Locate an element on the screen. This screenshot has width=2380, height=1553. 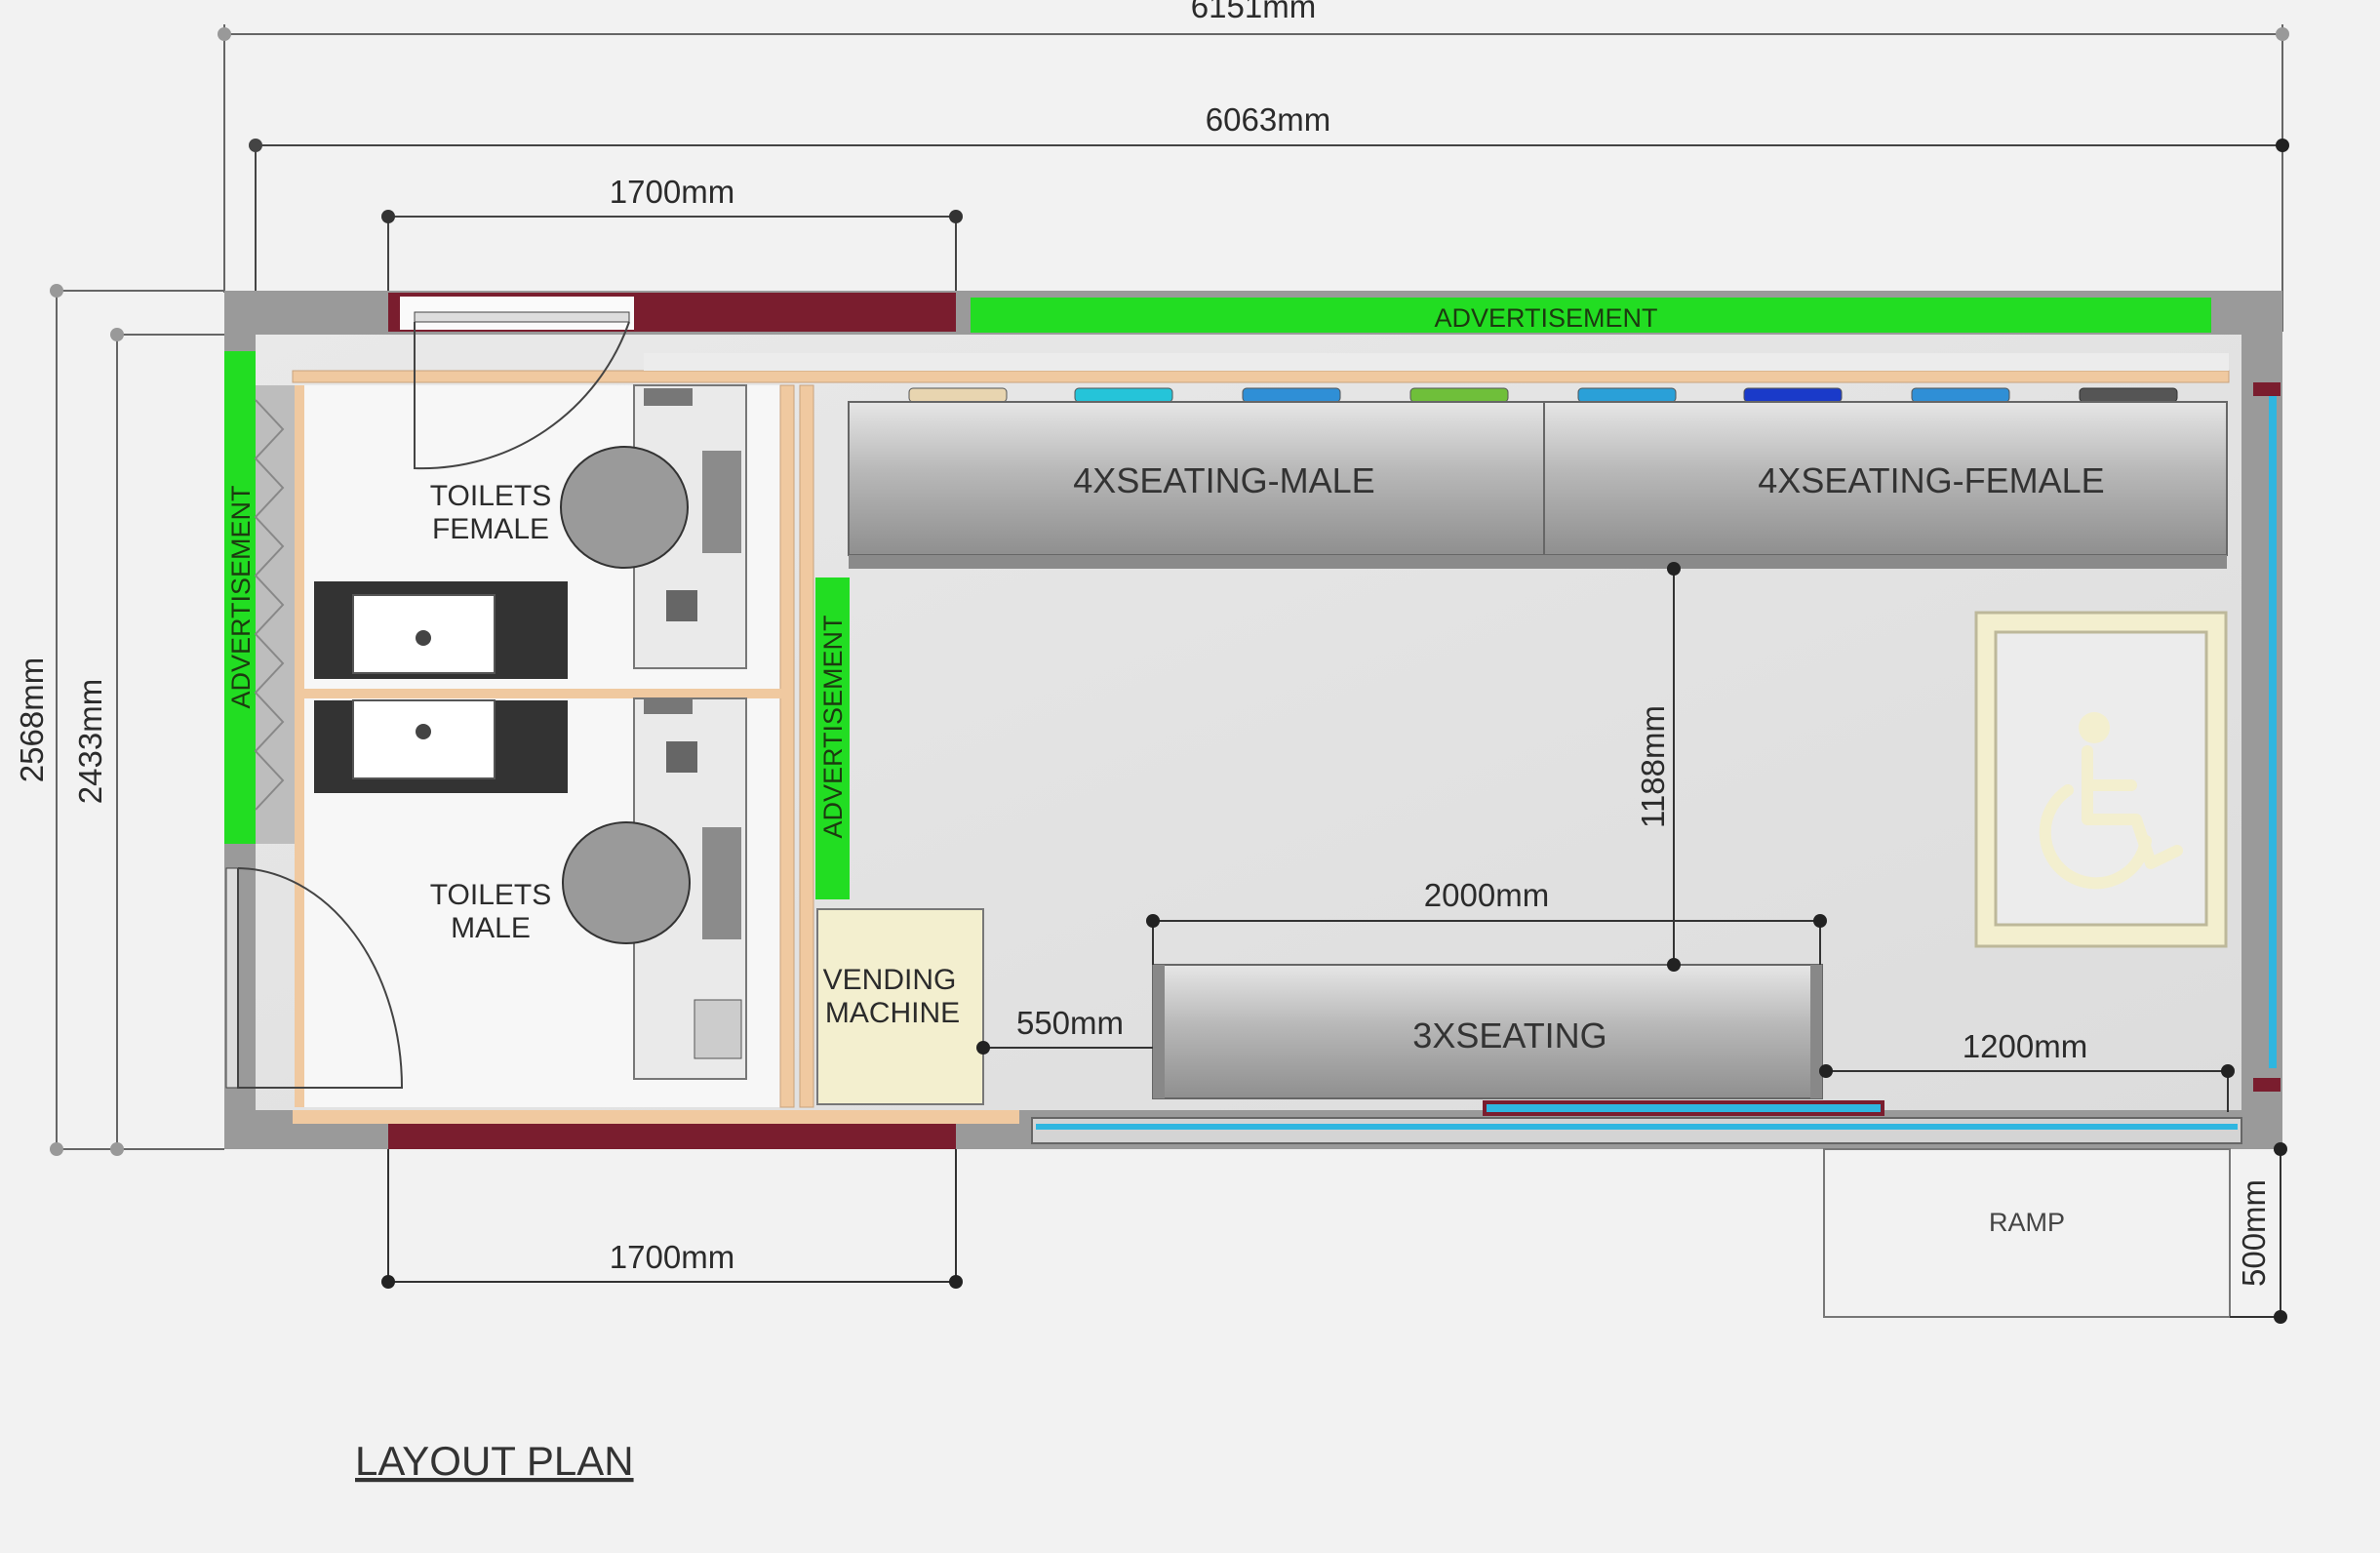
bench-base is located at coordinates (1538, 562).